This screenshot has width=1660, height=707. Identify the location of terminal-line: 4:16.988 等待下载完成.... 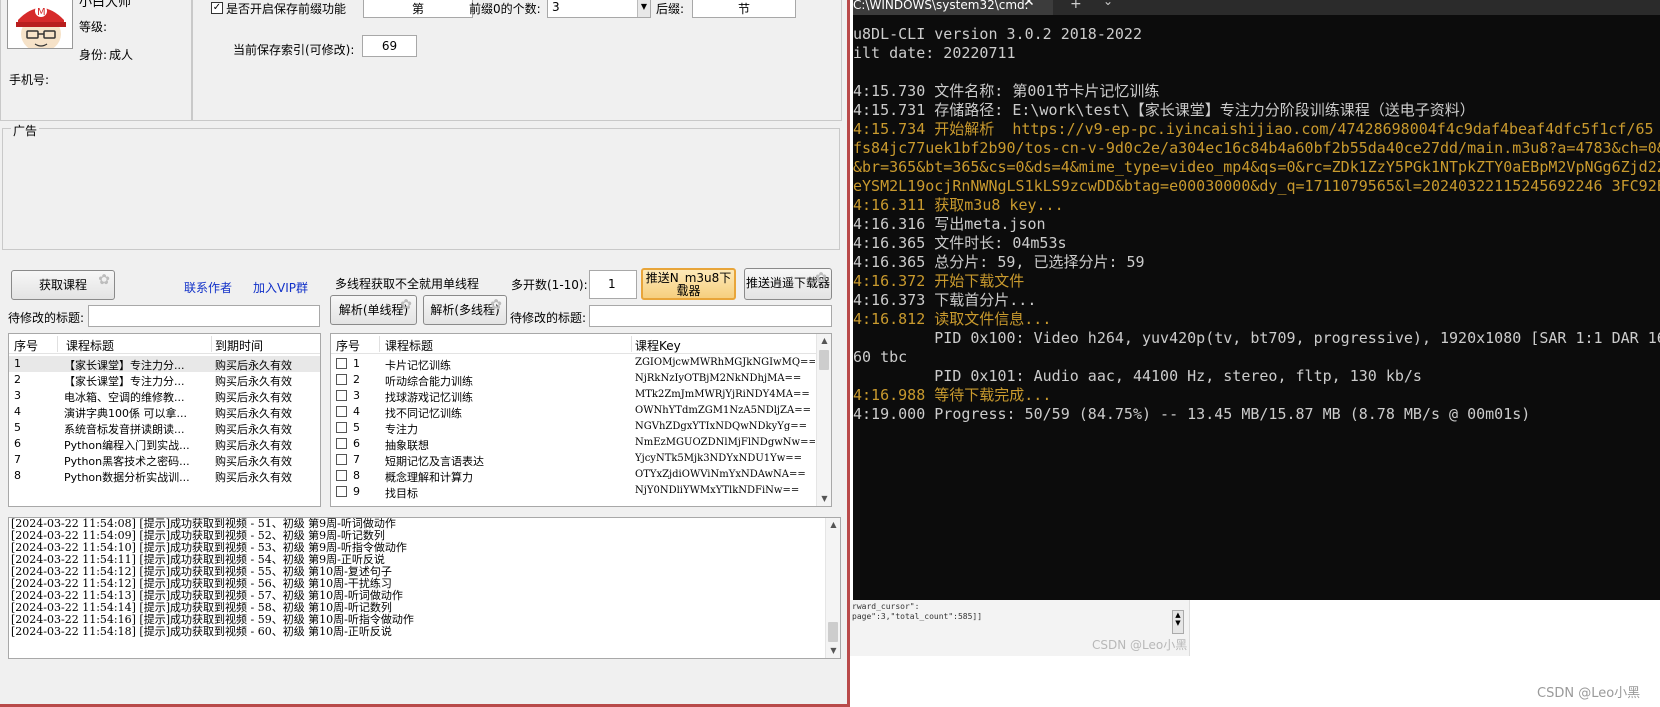
(952, 395).